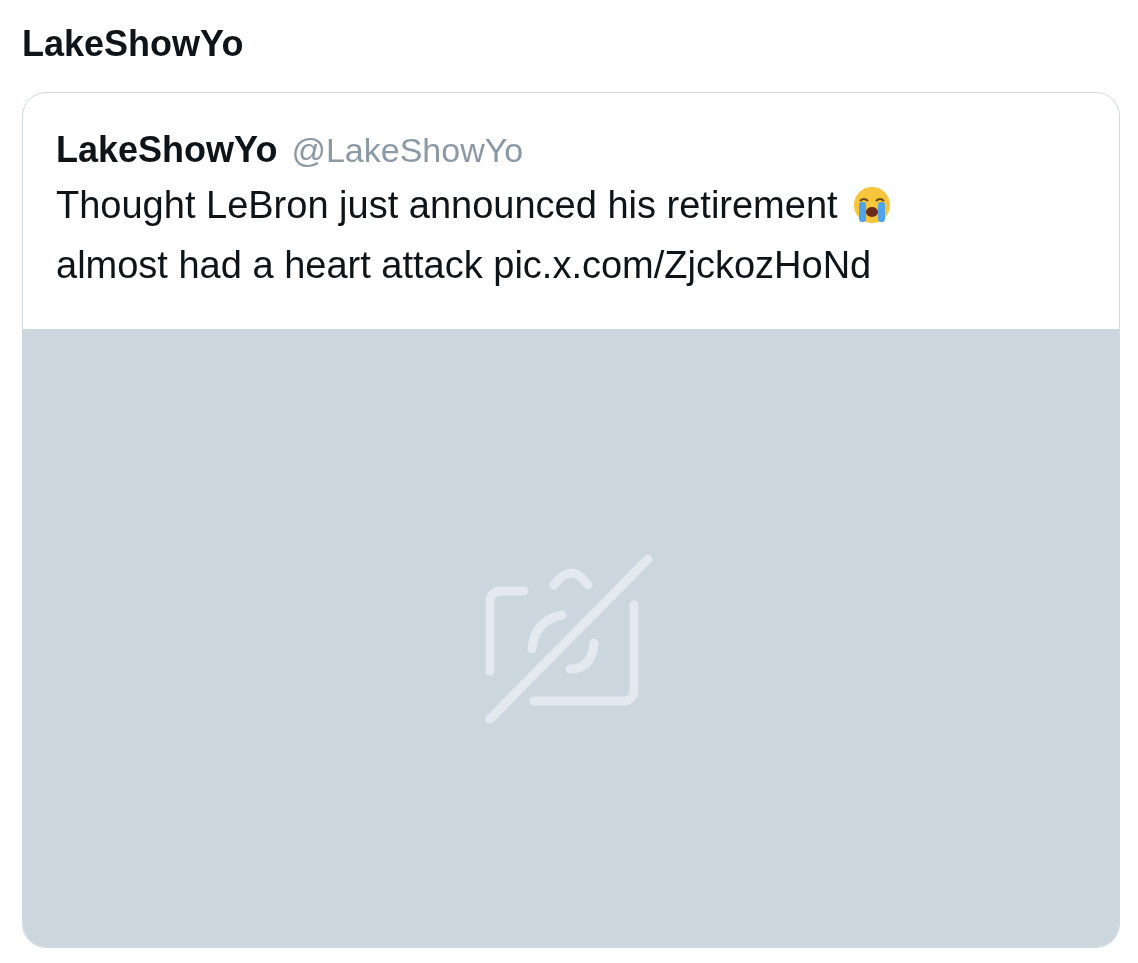  What do you see at coordinates (167, 150) in the screenshot?
I see `author-name: LakeShowYo` at bounding box center [167, 150].